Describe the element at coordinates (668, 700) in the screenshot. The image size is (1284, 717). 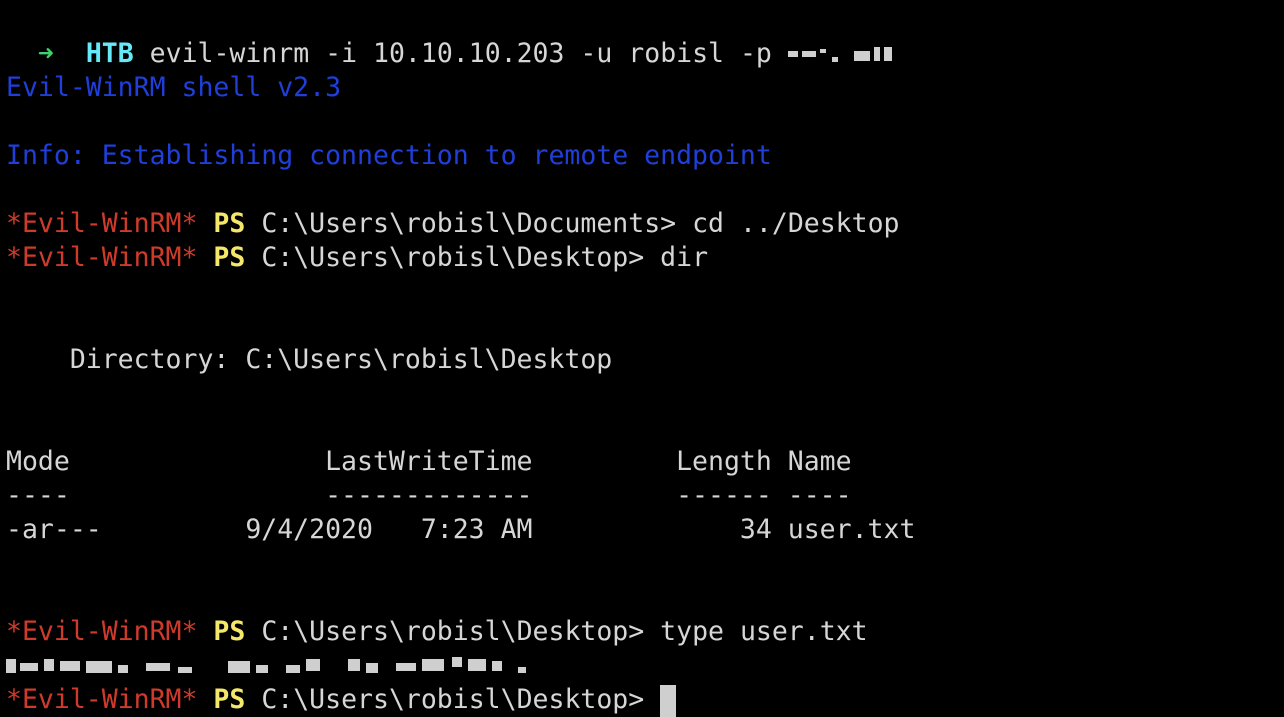
I see `terminal-cursor` at that location.